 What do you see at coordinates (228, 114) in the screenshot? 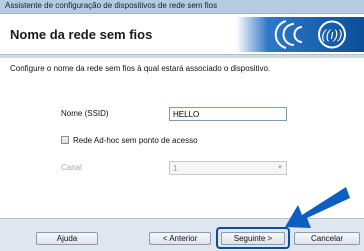
I see `ssid-input: HELLO` at bounding box center [228, 114].